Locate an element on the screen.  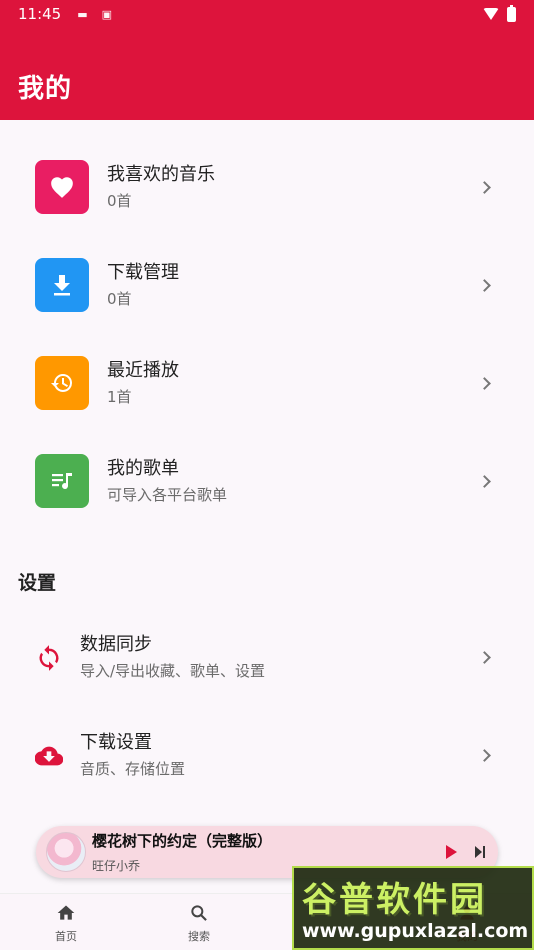
cloud-download-icon is located at coordinates (49, 756).